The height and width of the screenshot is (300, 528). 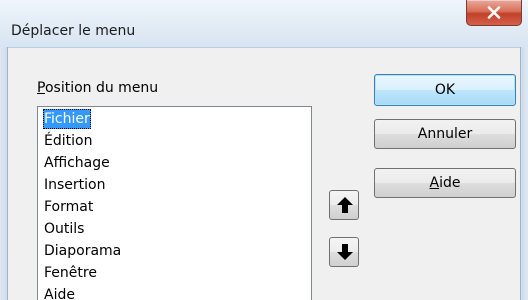 What do you see at coordinates (64, 229) in the screenshot?
I see `list-item: Outils` at bounding box center [64, 229].